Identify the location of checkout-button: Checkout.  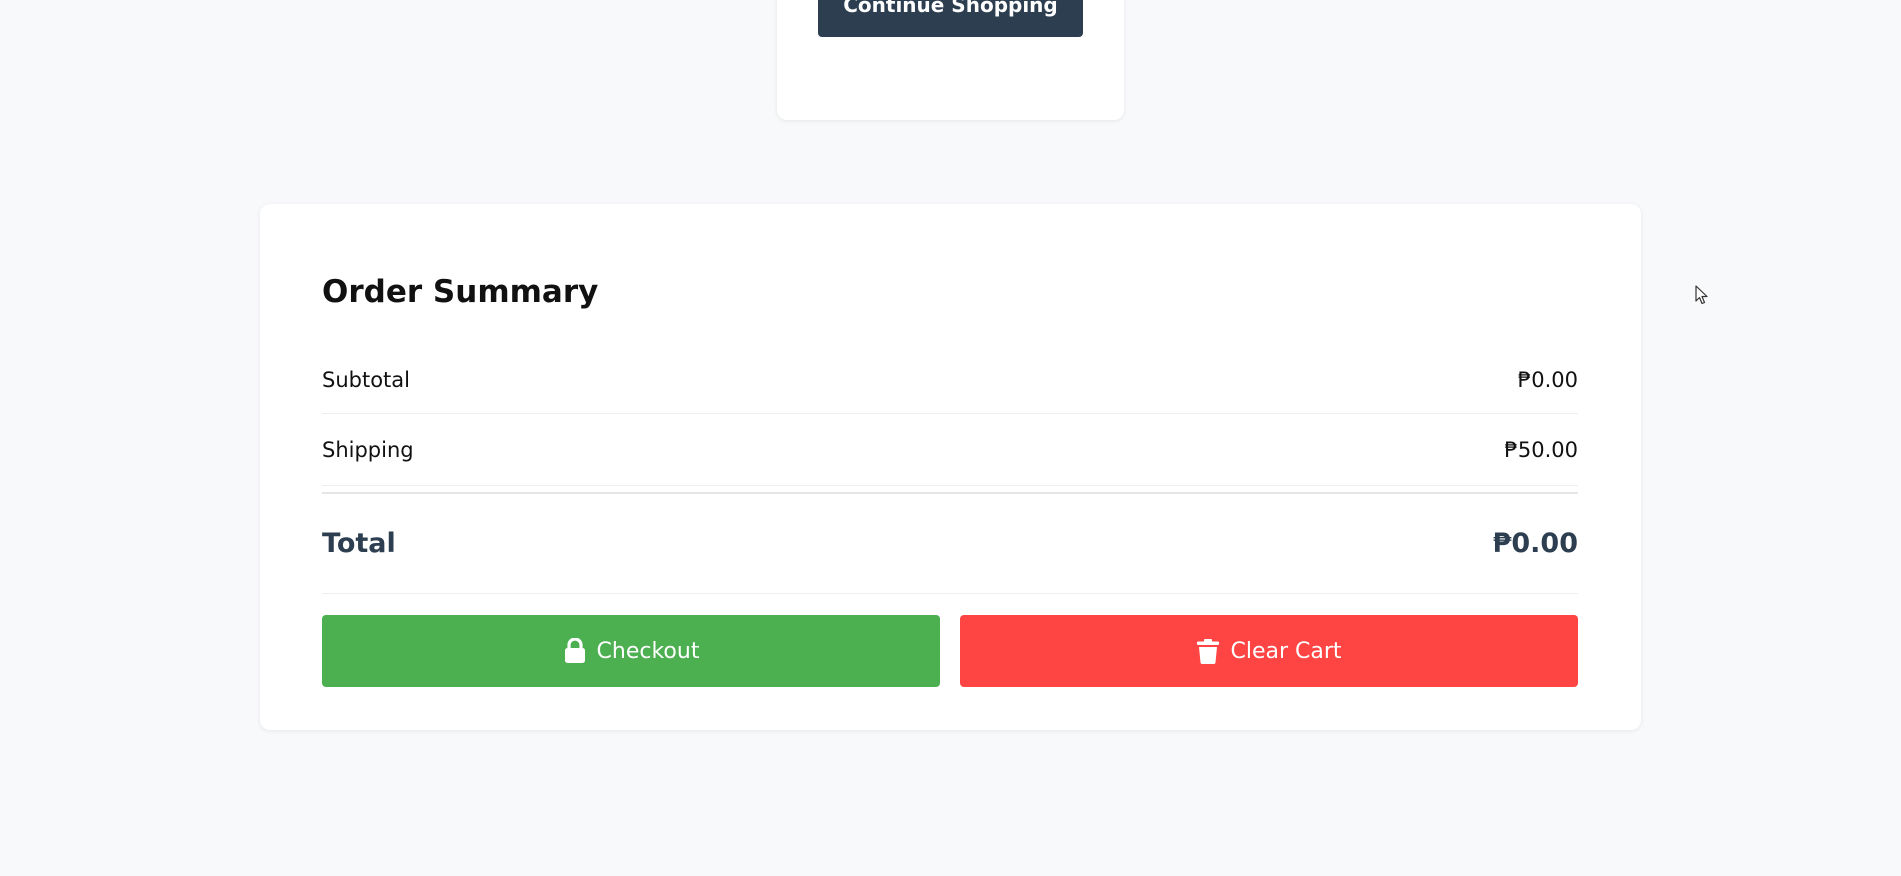
(631, 651).